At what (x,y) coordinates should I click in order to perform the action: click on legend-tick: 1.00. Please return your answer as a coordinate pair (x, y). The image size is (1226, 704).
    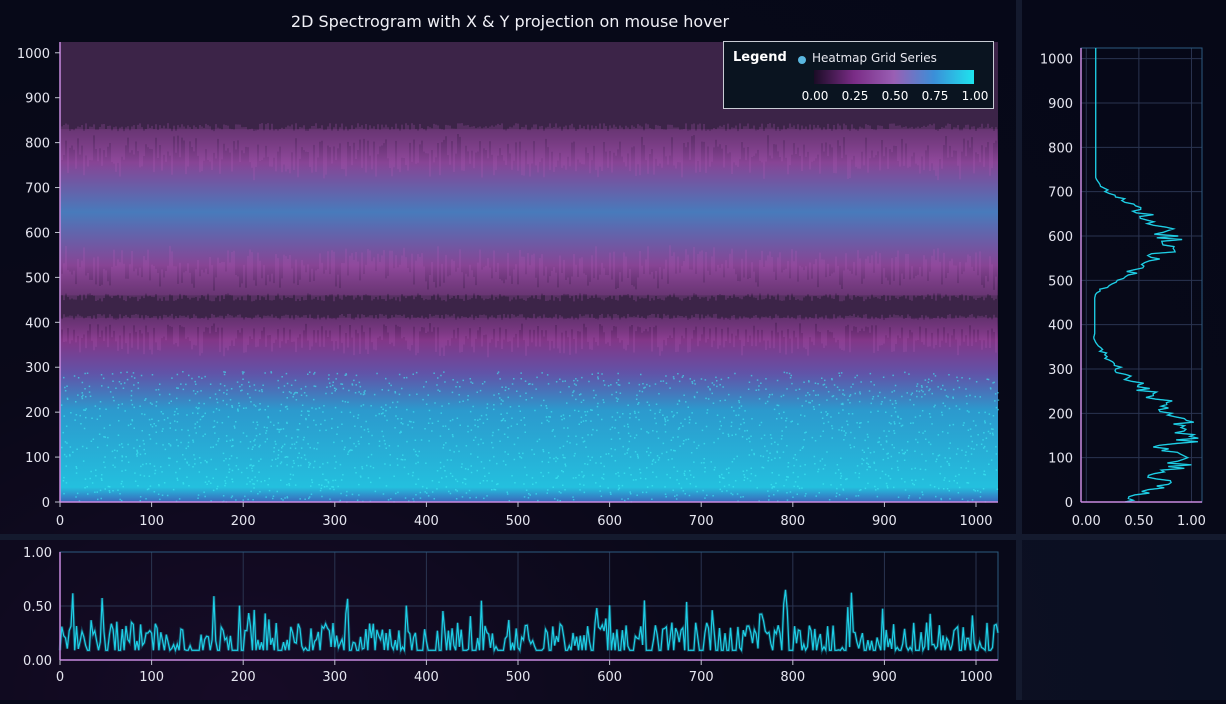
    Looking at the image, I should click on (975, 96).